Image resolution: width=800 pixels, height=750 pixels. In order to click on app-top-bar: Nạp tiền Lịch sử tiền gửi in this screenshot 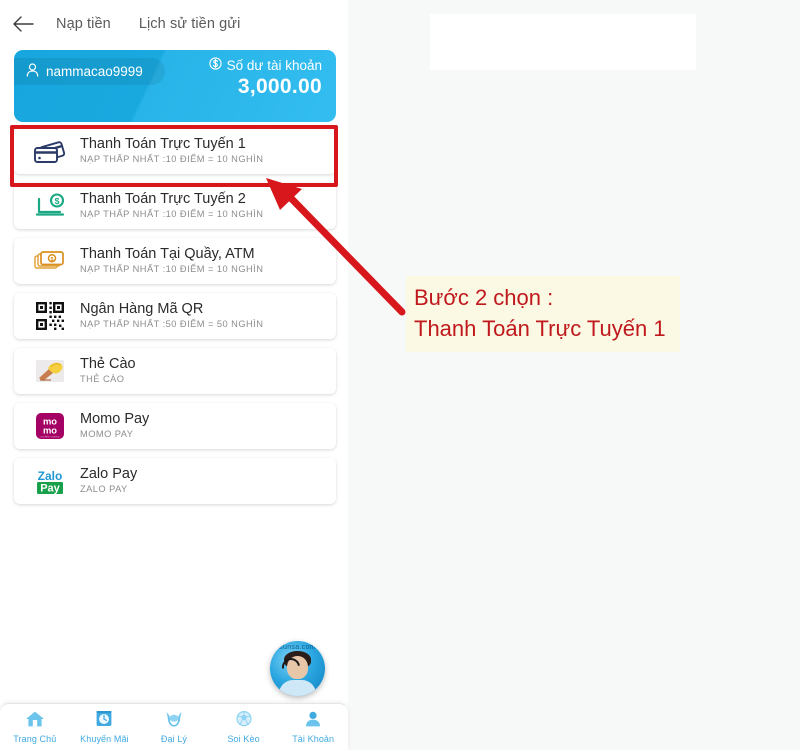, I will do `click(174, 24)`.